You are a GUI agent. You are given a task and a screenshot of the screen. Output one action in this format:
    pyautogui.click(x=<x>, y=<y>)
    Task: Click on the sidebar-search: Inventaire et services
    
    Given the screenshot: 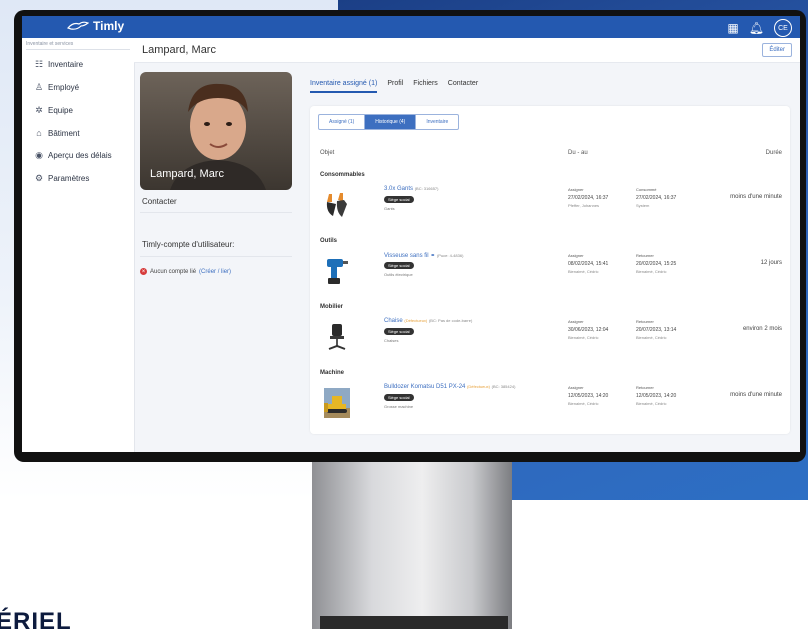 What is the action you would take?
    pyautogui.click(x=78, y=45)
    